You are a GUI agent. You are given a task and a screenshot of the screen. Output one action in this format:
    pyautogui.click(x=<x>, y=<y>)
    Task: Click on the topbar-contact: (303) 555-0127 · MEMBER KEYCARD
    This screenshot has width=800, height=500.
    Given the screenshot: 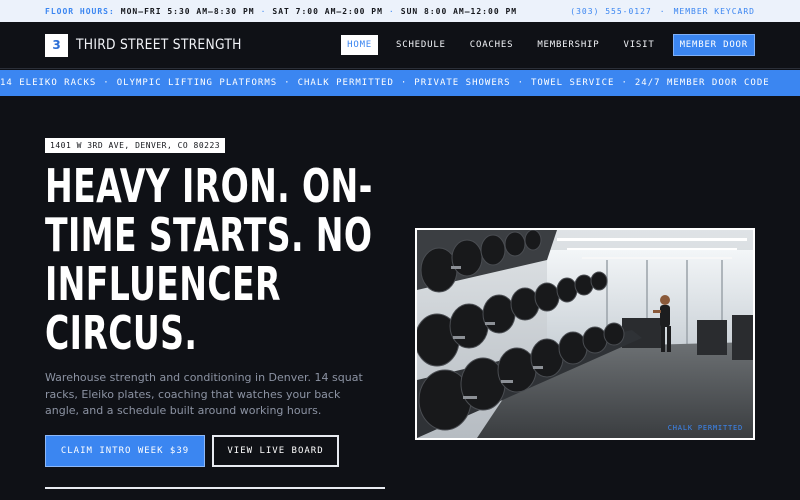 What is the action you would take?
    pyautogui.click(x=662, y=11)
    